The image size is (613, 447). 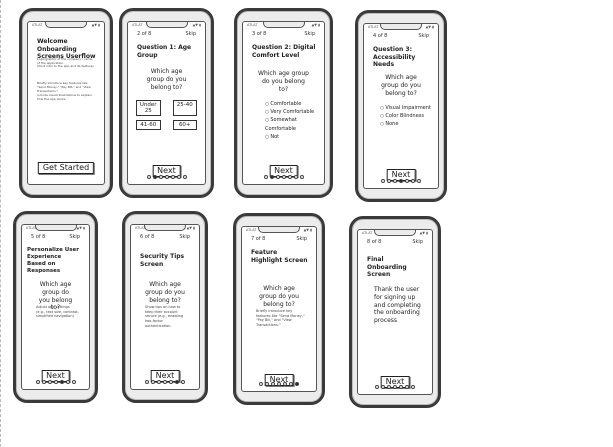 I want to click on option-under-25: Under 25, so click(x=148, y=108).